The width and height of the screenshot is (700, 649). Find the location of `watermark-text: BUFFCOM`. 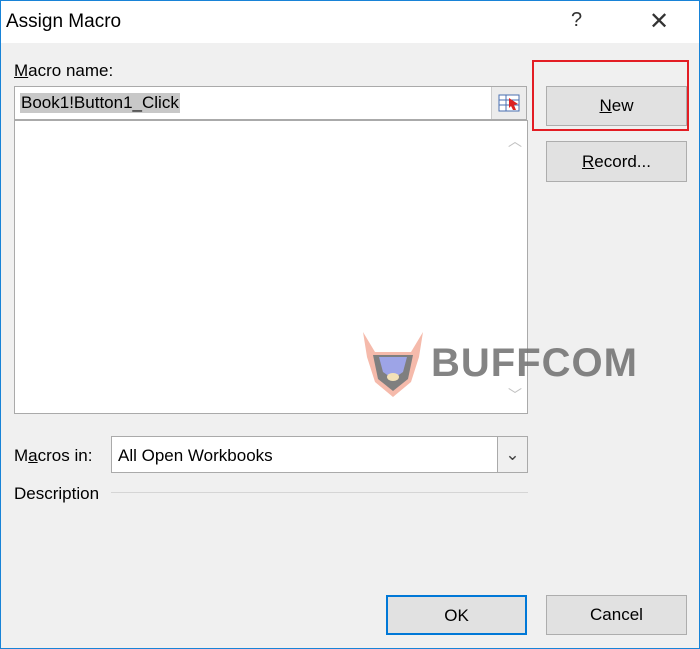

watermark-text: BUFFCOM is located at coordinates (534, 363).